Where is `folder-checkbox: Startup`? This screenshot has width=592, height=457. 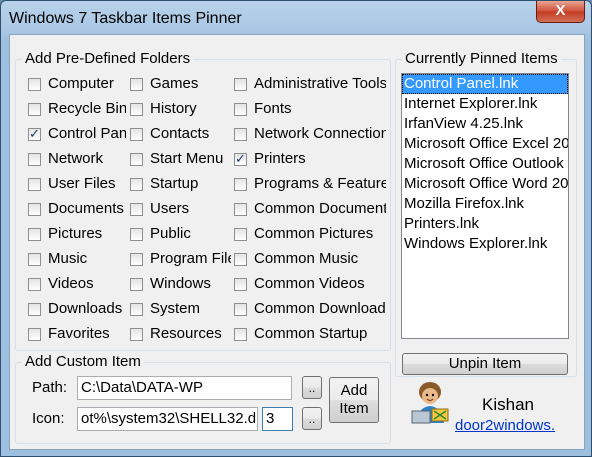 folder-checkbox: Startup is located at coordinates (180, 184).